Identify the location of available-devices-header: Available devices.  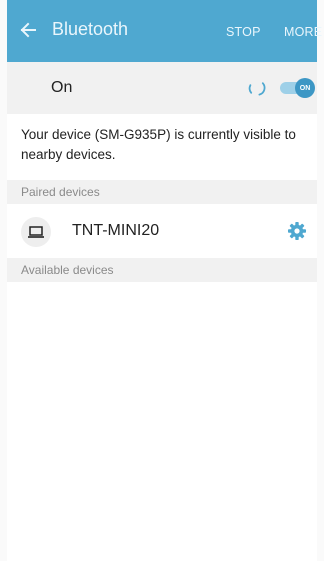
(162, 270).